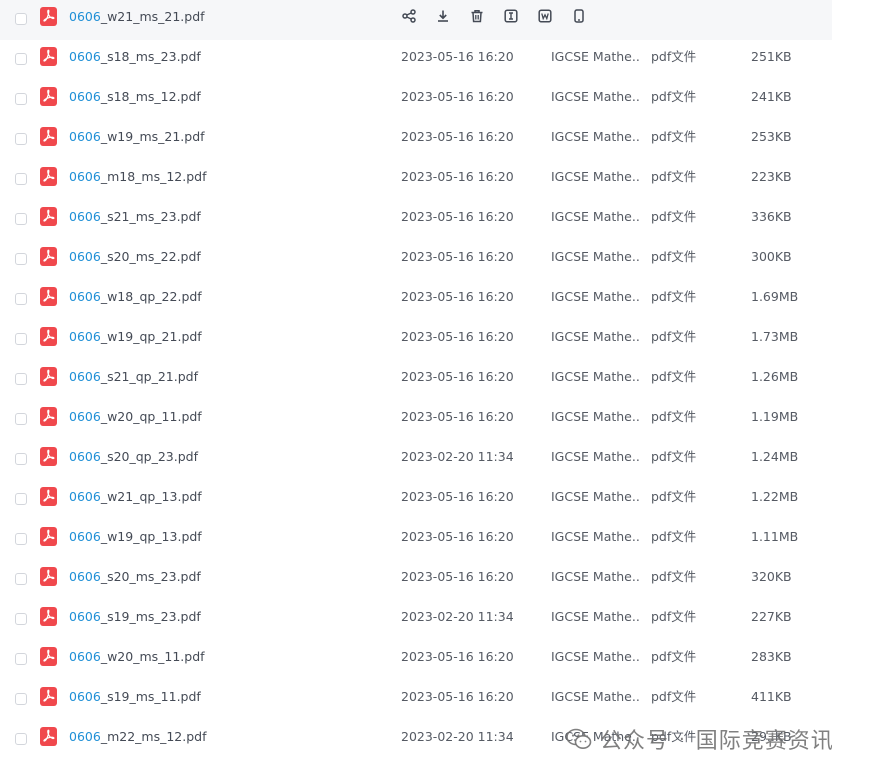 The height and width of the screenshot is (774, 876). Describe the element at coordinates (545, 16) in the screenshot. I see `convert-word-icon` at that location.